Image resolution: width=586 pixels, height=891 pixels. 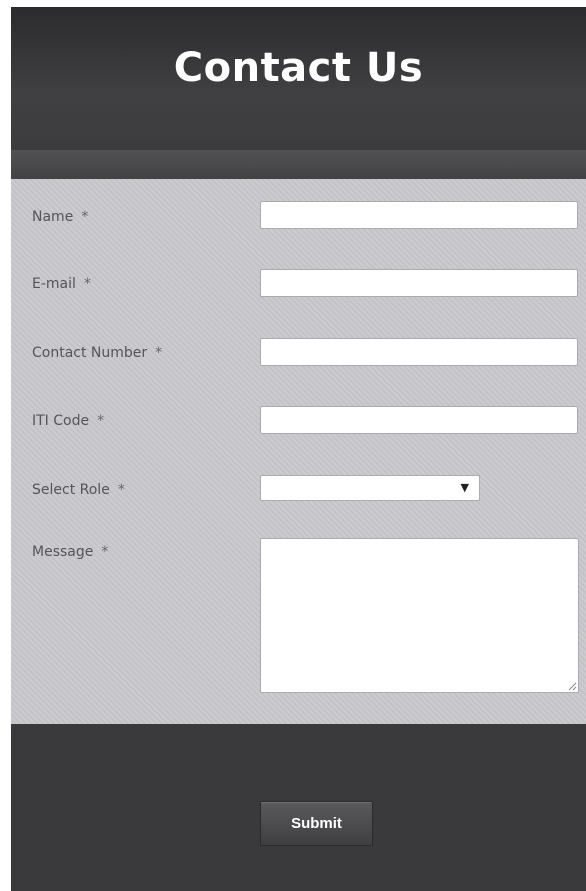 I want to click on contact-number-input, so click(x=419, y=352).